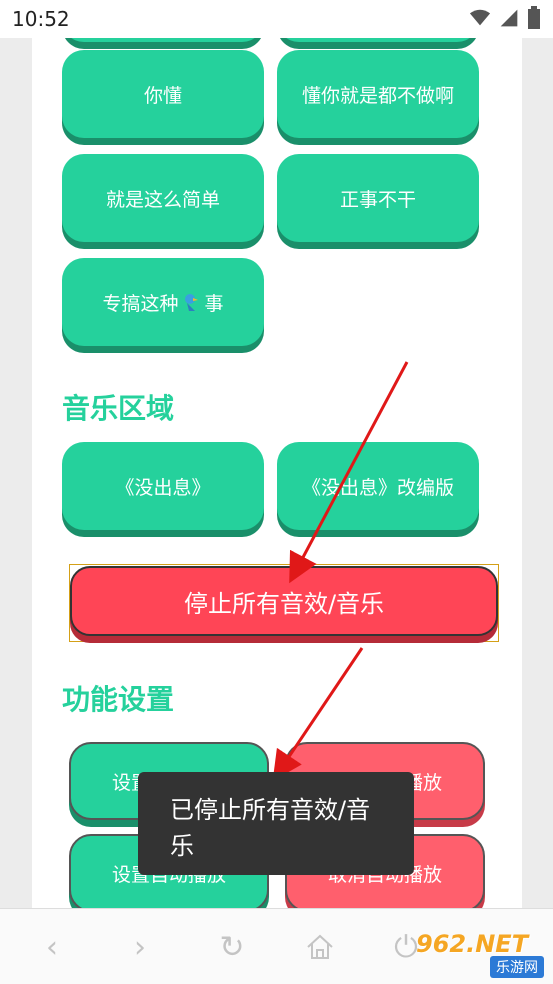 The width and height of the screenshot is (553, 984). What do you see at coordinates (232, 947) in the screenshot?
I see `refresh-icon: ↻` at bounding box center [232, 947].